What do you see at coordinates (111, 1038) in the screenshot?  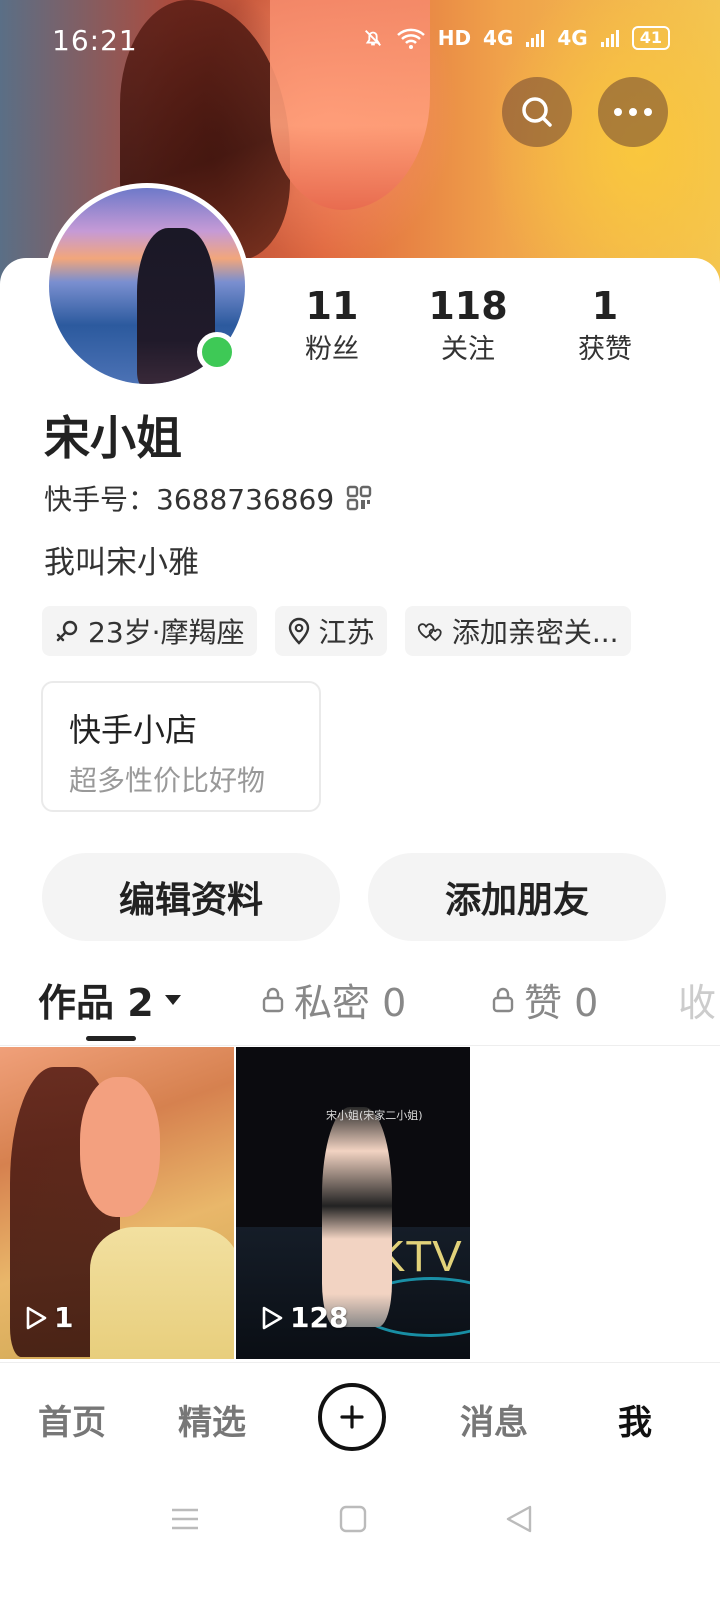 I see `active-tab-indicator` at bounding box center [111, 1038].